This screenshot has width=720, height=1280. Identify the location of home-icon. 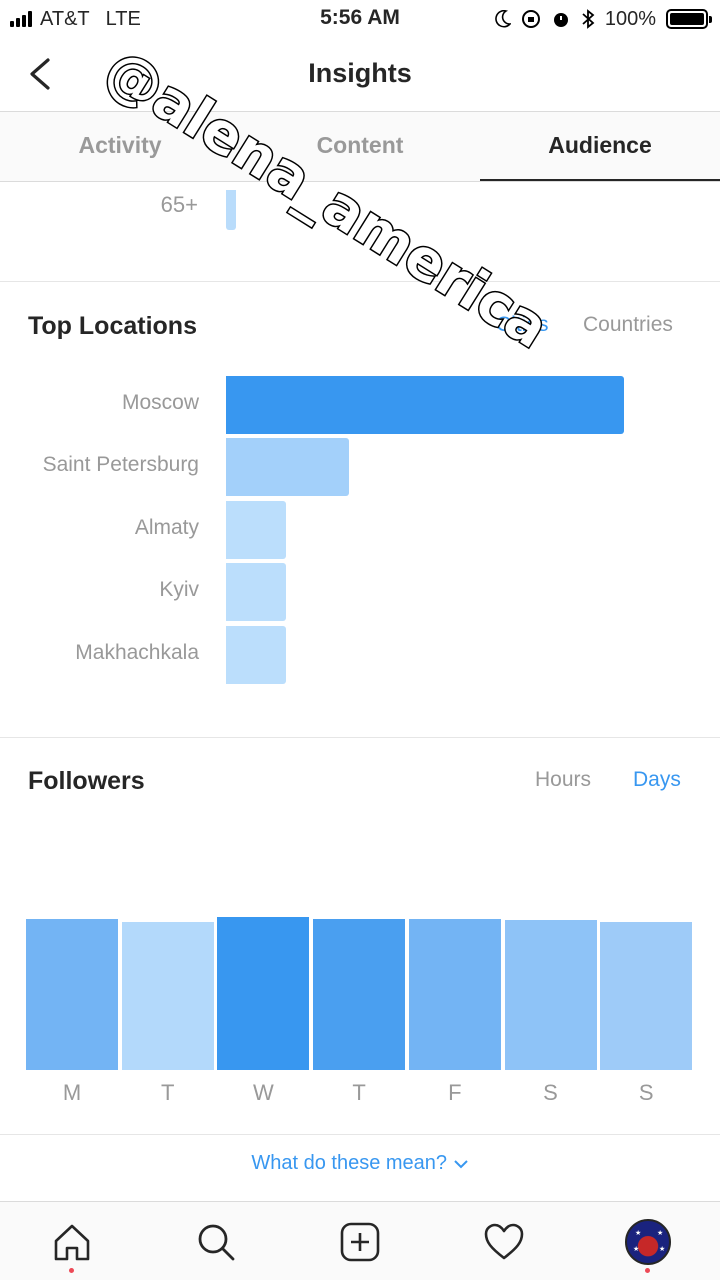
(72, 1242).